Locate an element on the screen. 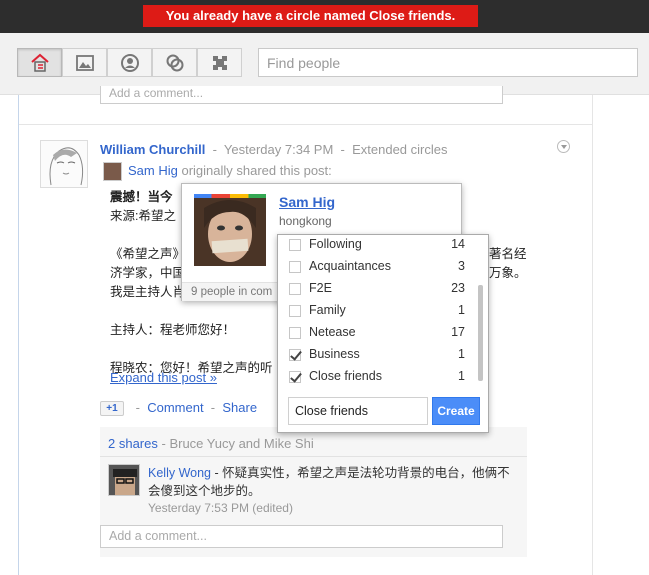  post-actions: +1 - Comment - Share is located at coordinates (178, 408).